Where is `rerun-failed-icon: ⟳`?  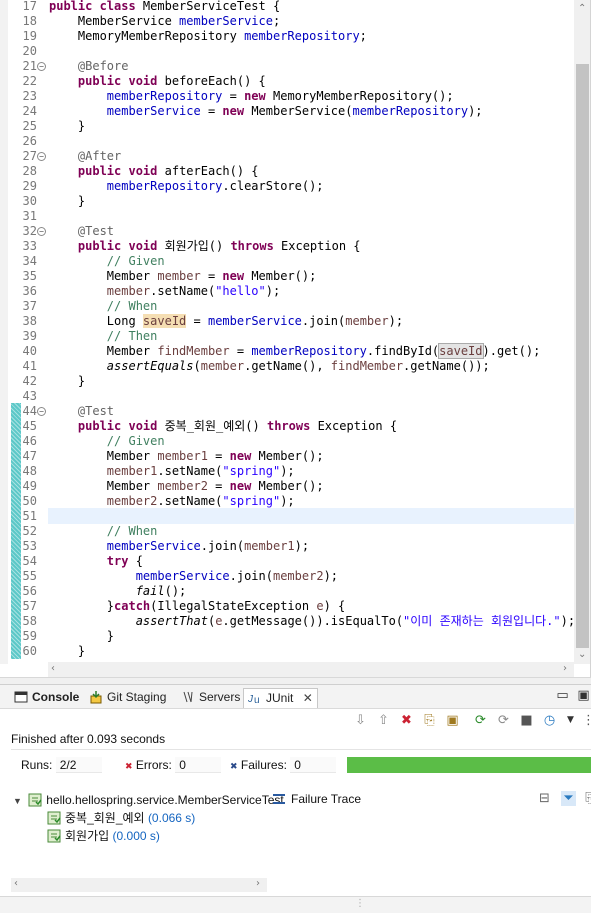
rerun-failed-icon: ⟳ is located at coordinates (503, 720).